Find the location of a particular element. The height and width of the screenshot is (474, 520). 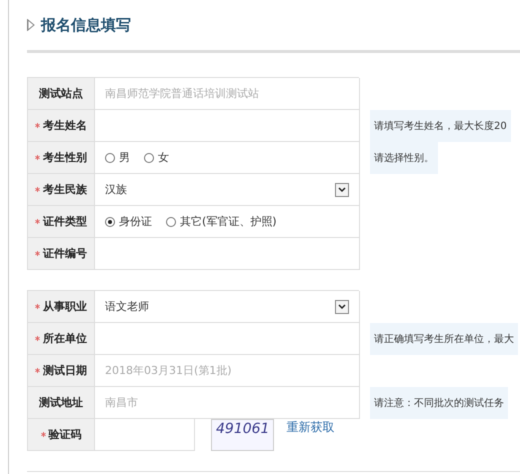

field-label: 测试日期 is located at coordinates (61, 371).